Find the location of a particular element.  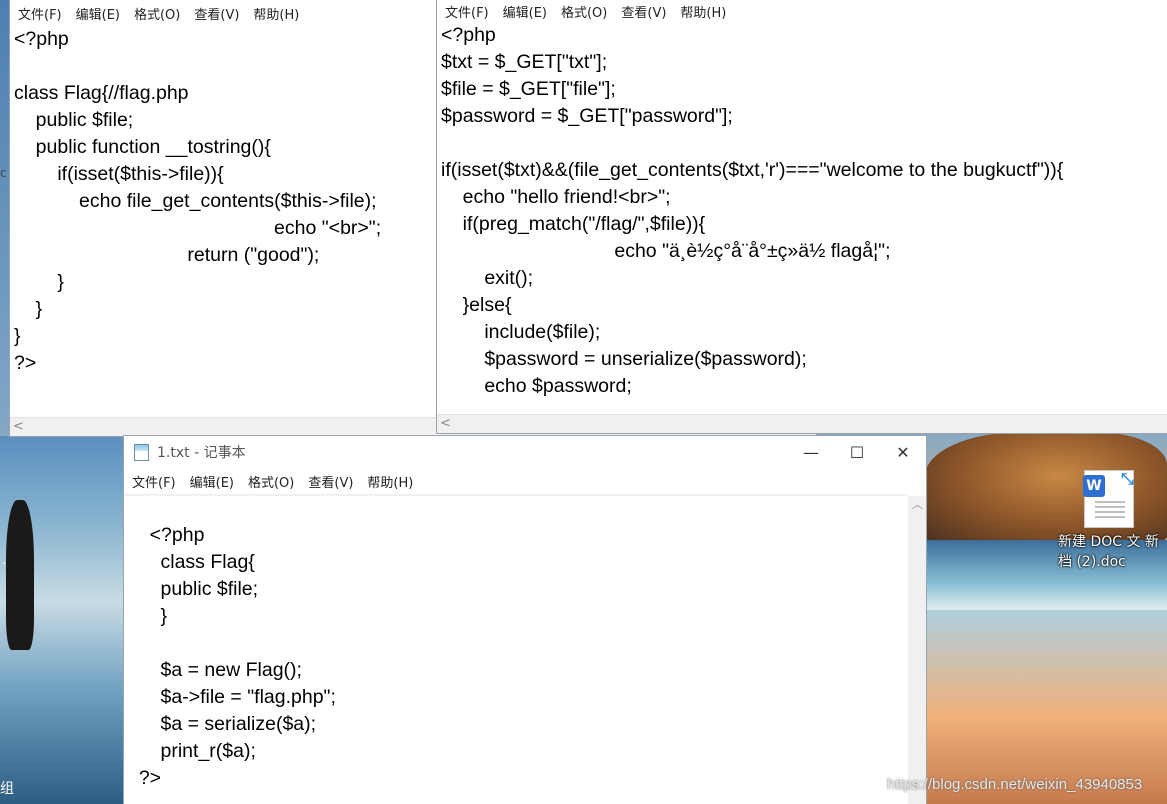

scroll-up-icon: ︿ is located at coordinates (917, 504).